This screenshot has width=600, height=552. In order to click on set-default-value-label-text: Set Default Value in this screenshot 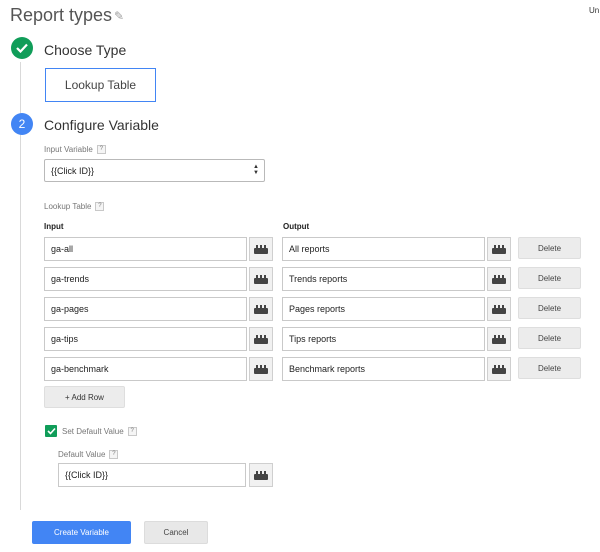, I will do `click(93, 431)`.